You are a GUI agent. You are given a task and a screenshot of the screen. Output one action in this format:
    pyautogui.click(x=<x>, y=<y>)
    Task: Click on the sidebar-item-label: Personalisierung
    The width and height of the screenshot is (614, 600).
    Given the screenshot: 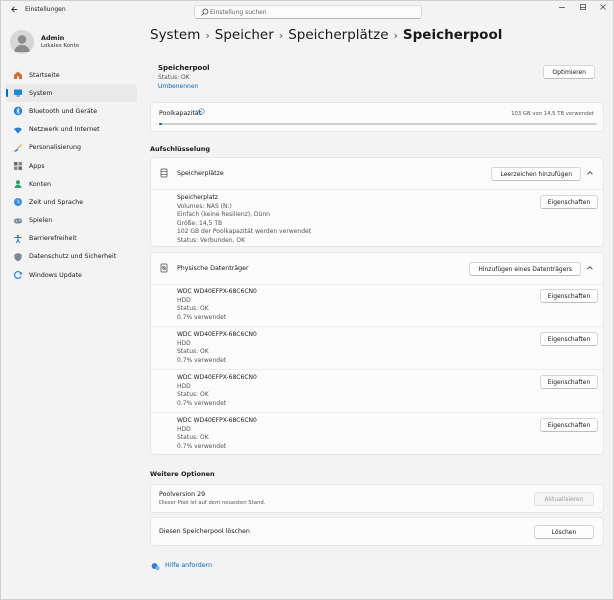 What is the action you would take?
    pyautogui.click(x=55, y=148)
    